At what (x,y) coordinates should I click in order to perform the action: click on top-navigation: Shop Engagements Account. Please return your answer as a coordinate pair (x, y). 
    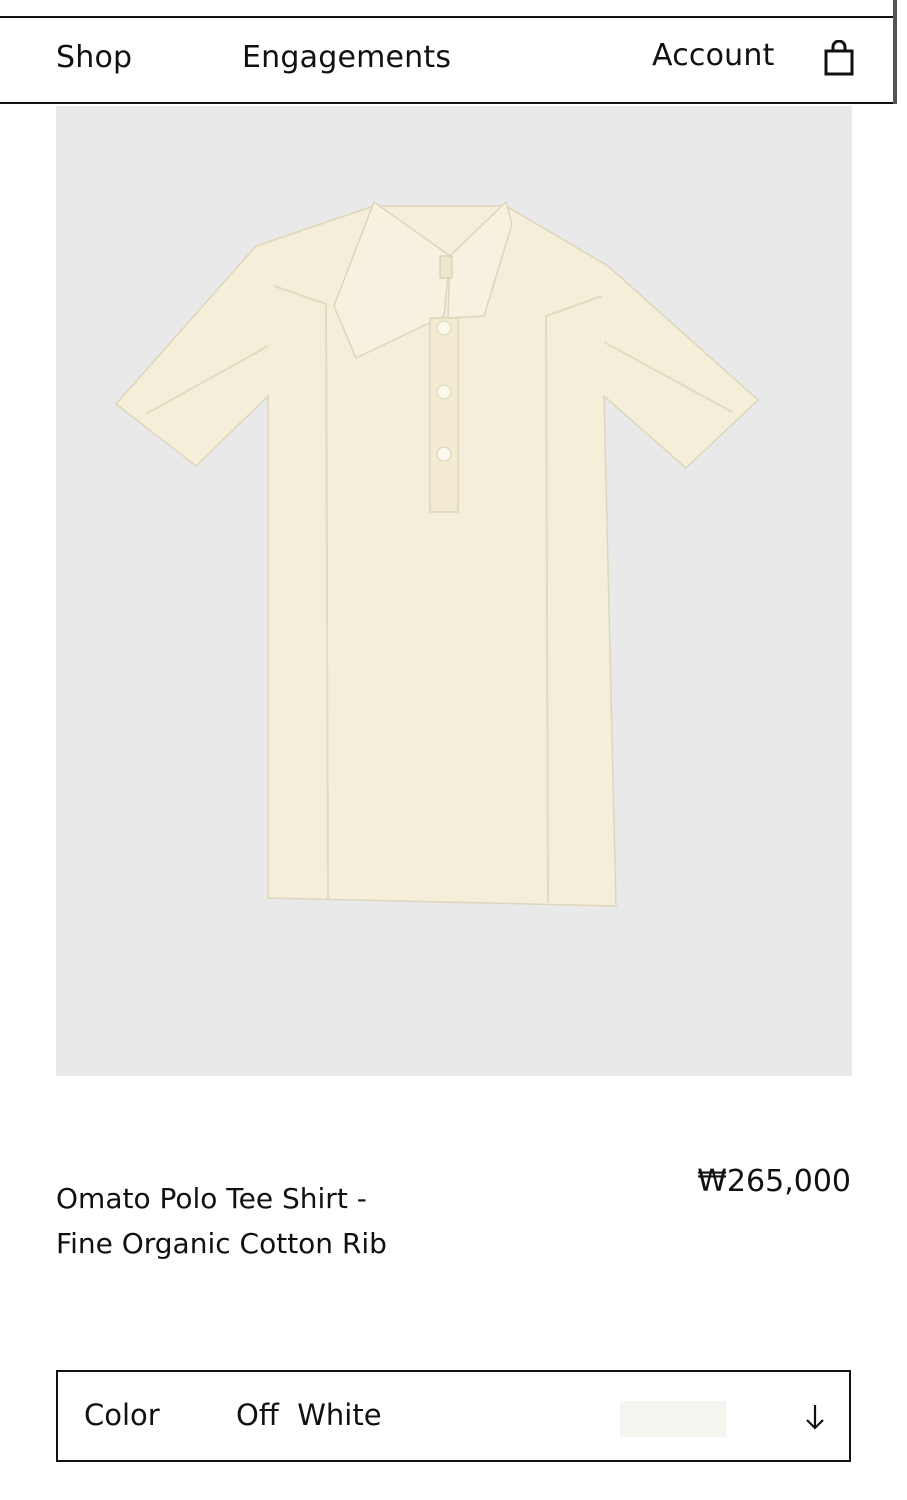
    Looking at the image, I should click on (446, 61).